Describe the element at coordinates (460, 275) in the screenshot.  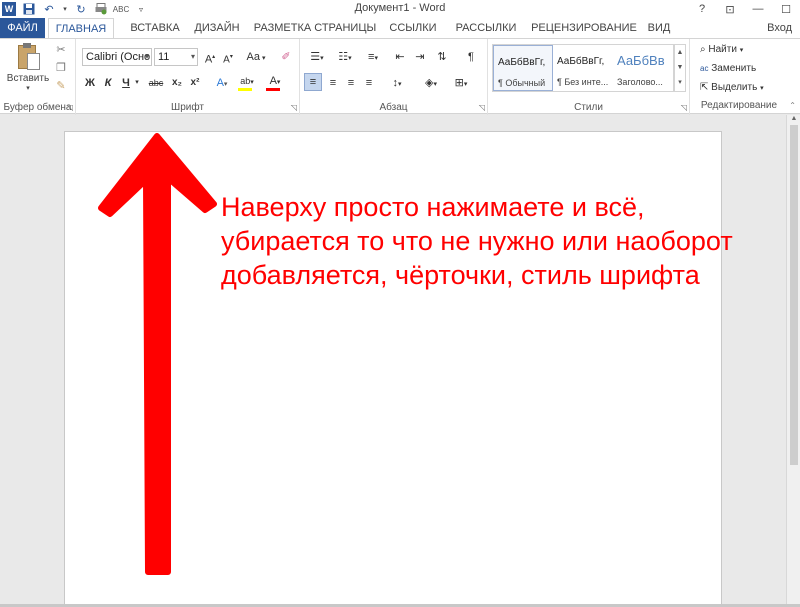
I see `annotation-line: добавляется, чёрточки, стиль шрифта` at that location.